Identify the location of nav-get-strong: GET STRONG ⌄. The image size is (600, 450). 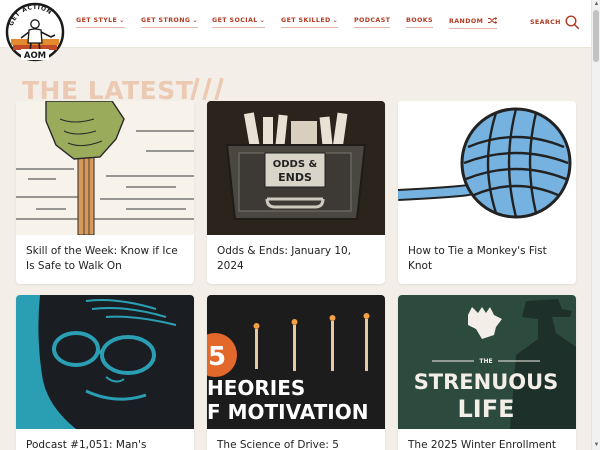
(169, 22).